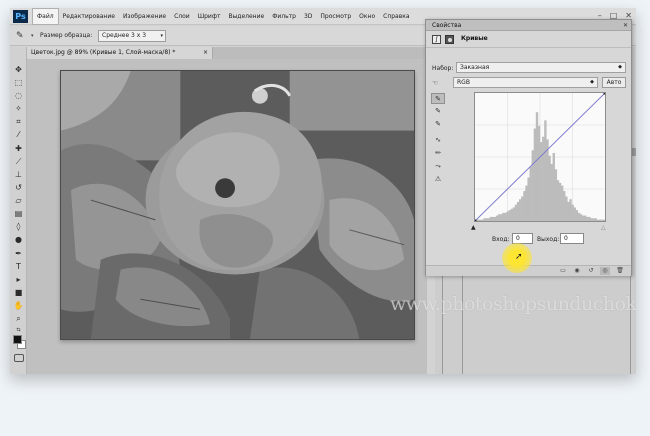  I want to click on on-image-adjust-icon: ☜, so click(435, 83).